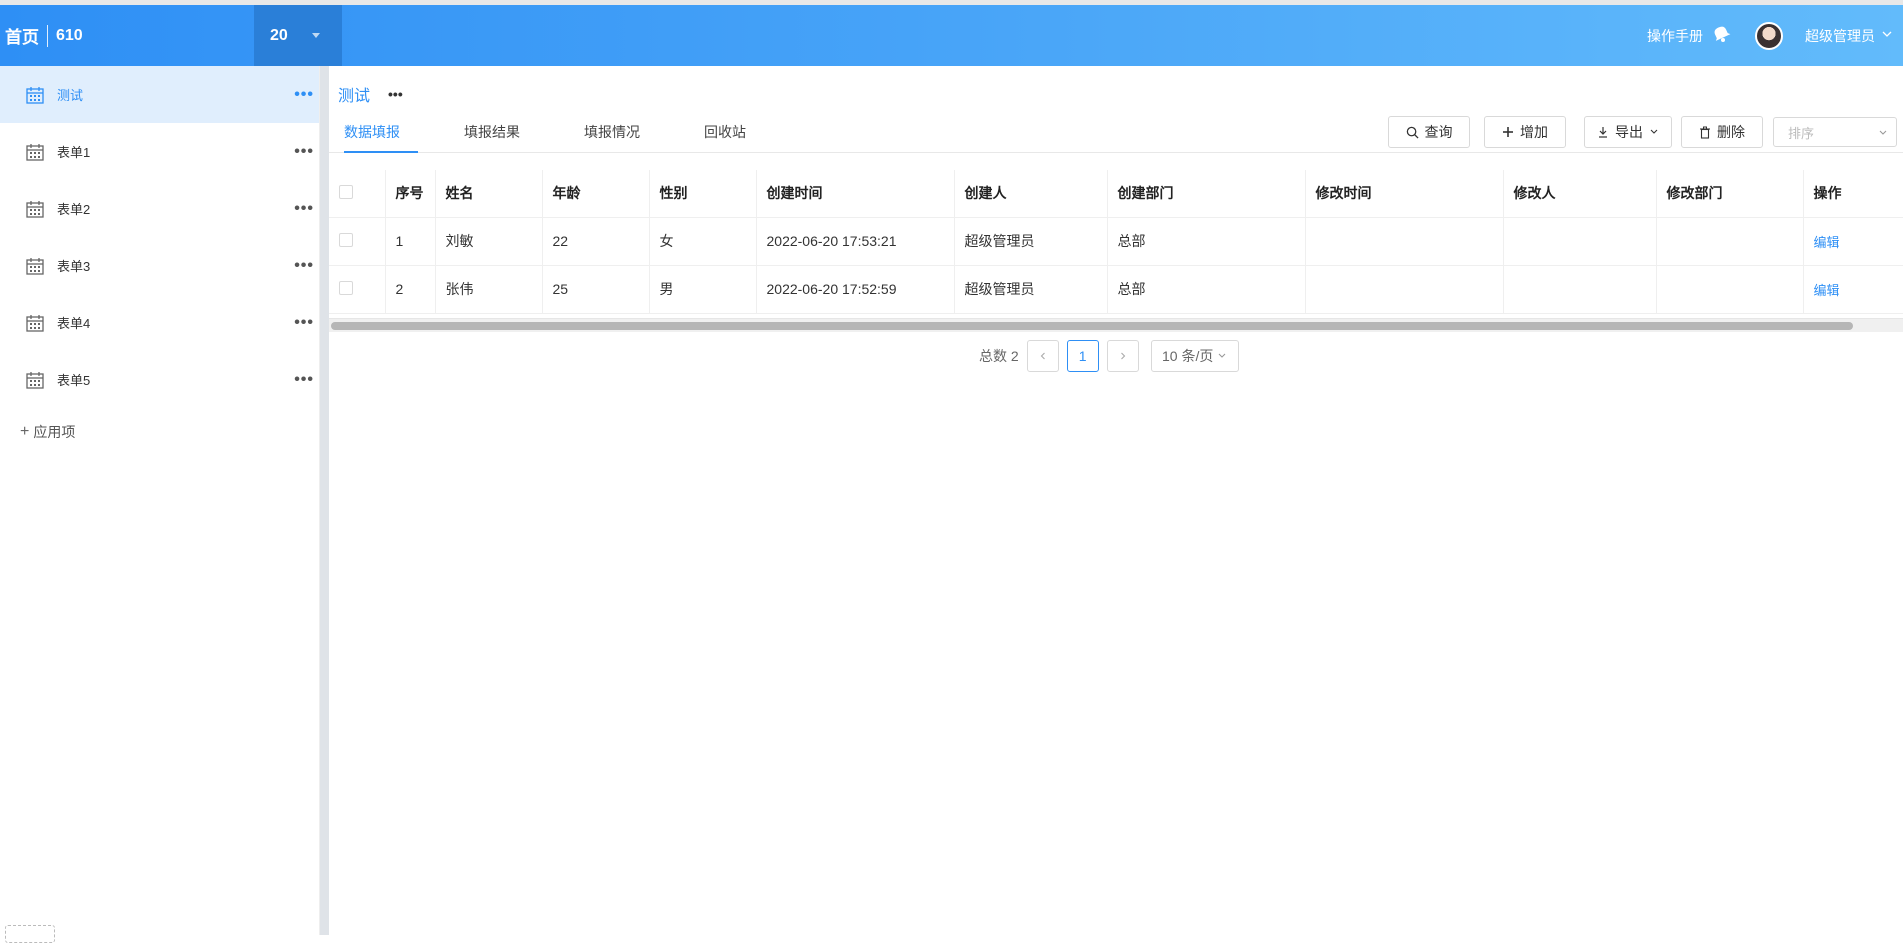 The image size is (1903, 943). What do you see at coordinates (492, 136) in the screenshot?
I see `tab-results: 填报结果` at bounding box center [492, 136].